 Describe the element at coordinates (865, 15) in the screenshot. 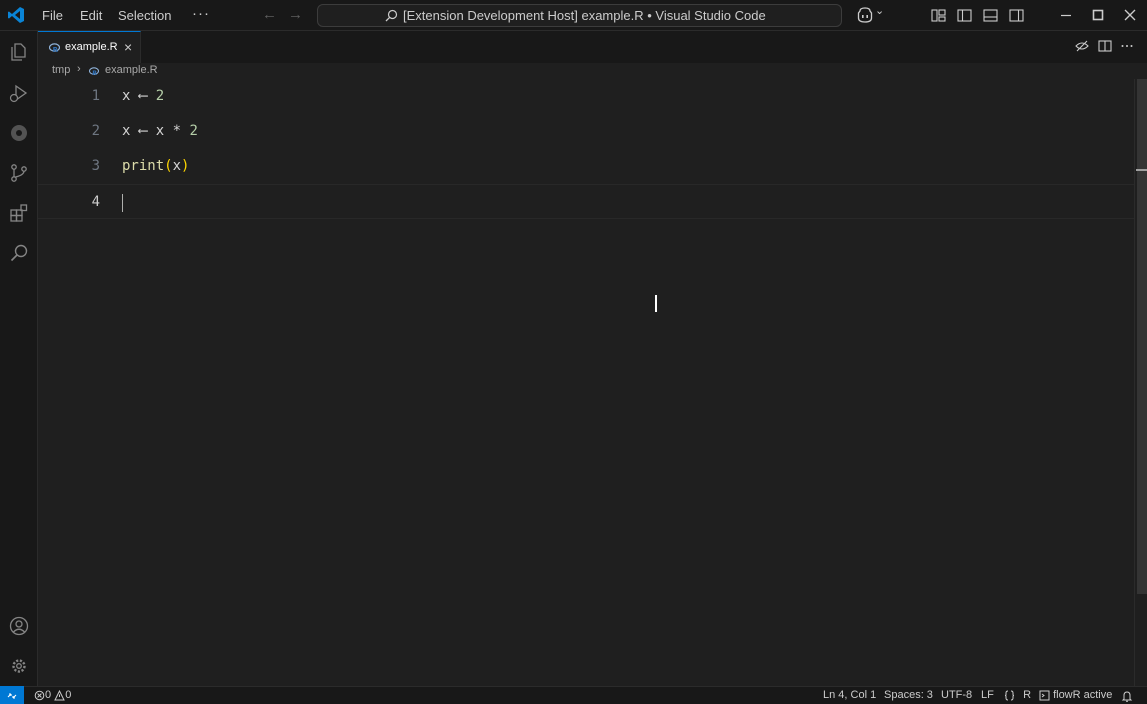

I see `copilot-icon` at that location.